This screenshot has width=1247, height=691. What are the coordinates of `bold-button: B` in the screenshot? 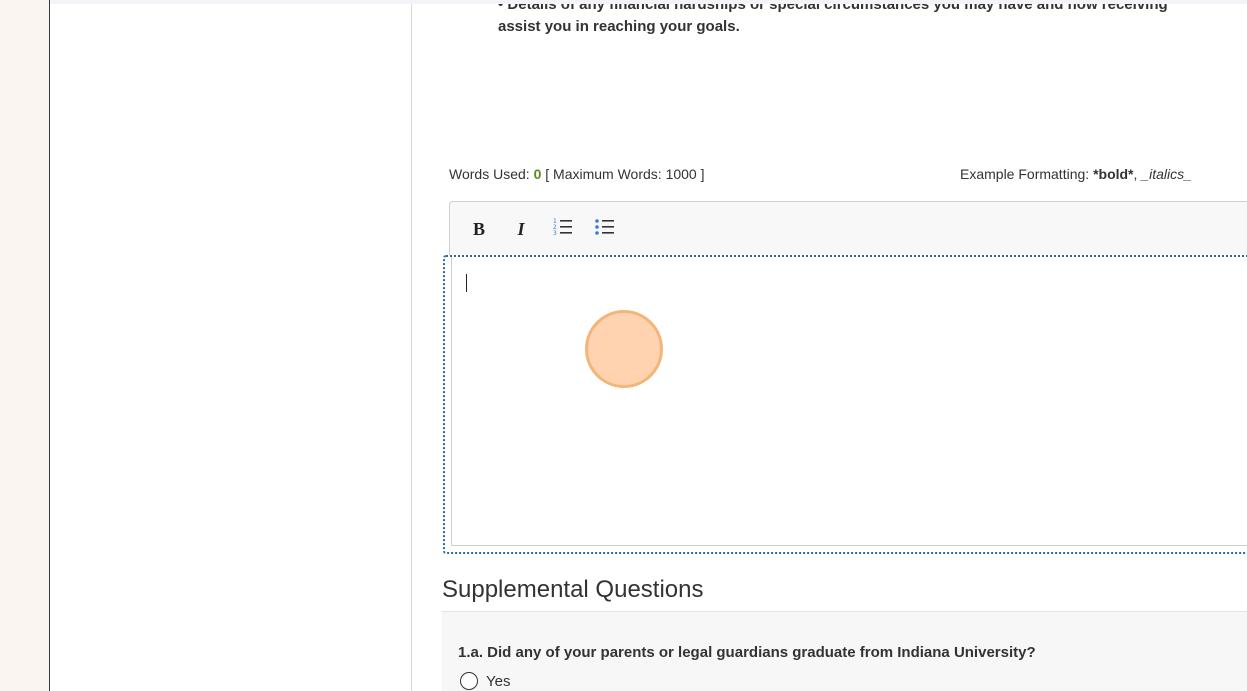 It's located at (479, 229).